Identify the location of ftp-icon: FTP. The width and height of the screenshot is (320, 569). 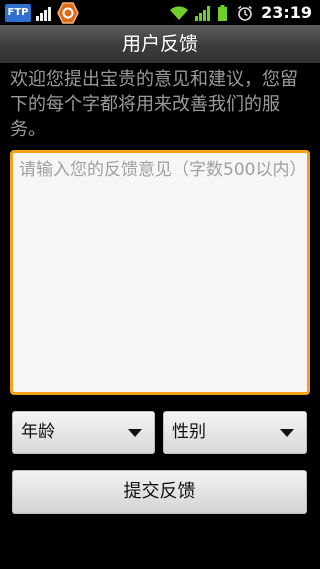
(18, 12).